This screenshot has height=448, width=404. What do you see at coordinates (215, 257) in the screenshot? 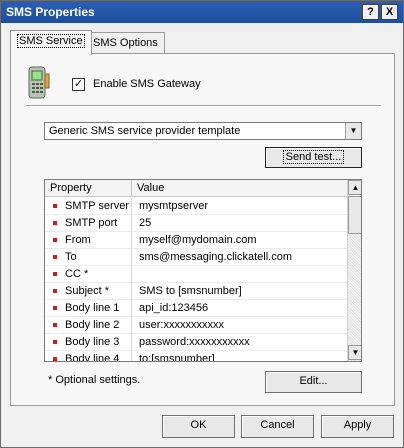
I see `property-value: sms@messaging.clickatell.com` at bounding box center [215, 257].